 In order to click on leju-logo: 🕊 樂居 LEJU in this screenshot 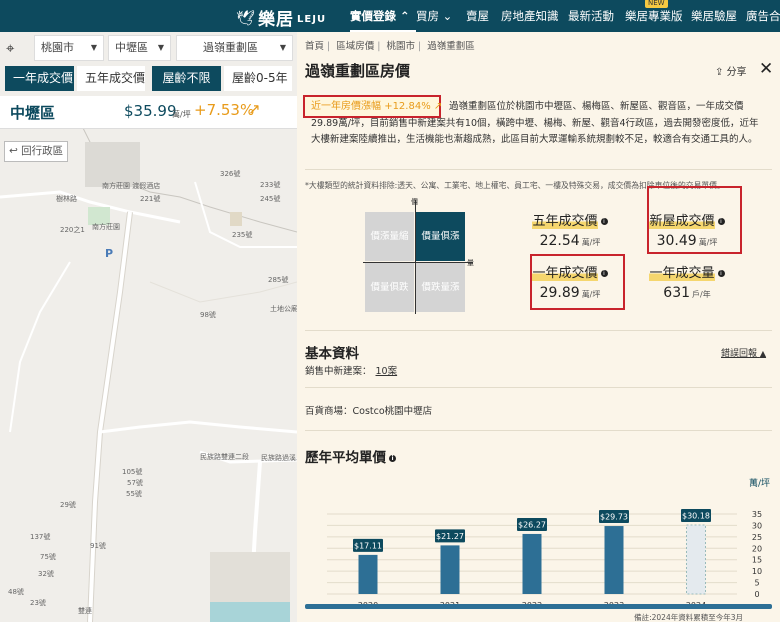, I will do `click(281, 18)`.